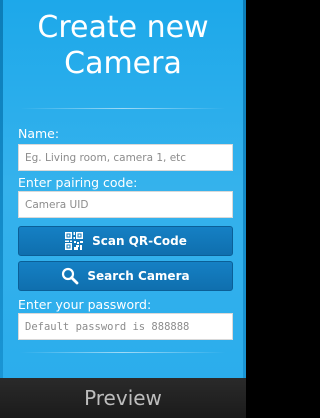  What do you see at coordinates (74, 241) in the screenshot?
I see `qr-code-icon` at bounding box center [74, 241].